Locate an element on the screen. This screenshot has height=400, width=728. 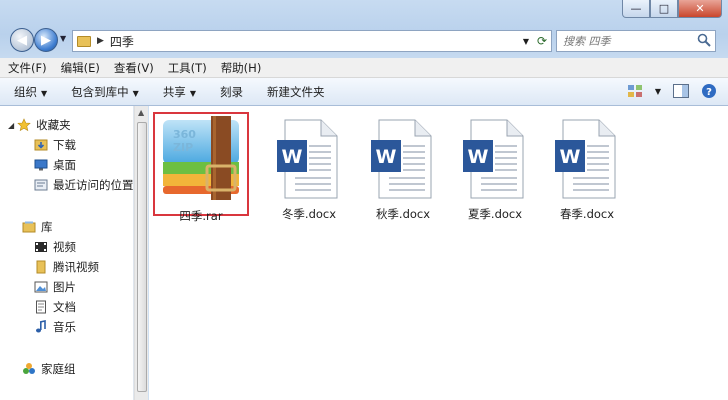
file-item-docx: W 秋季.docx is located at coordinates (403, 166).